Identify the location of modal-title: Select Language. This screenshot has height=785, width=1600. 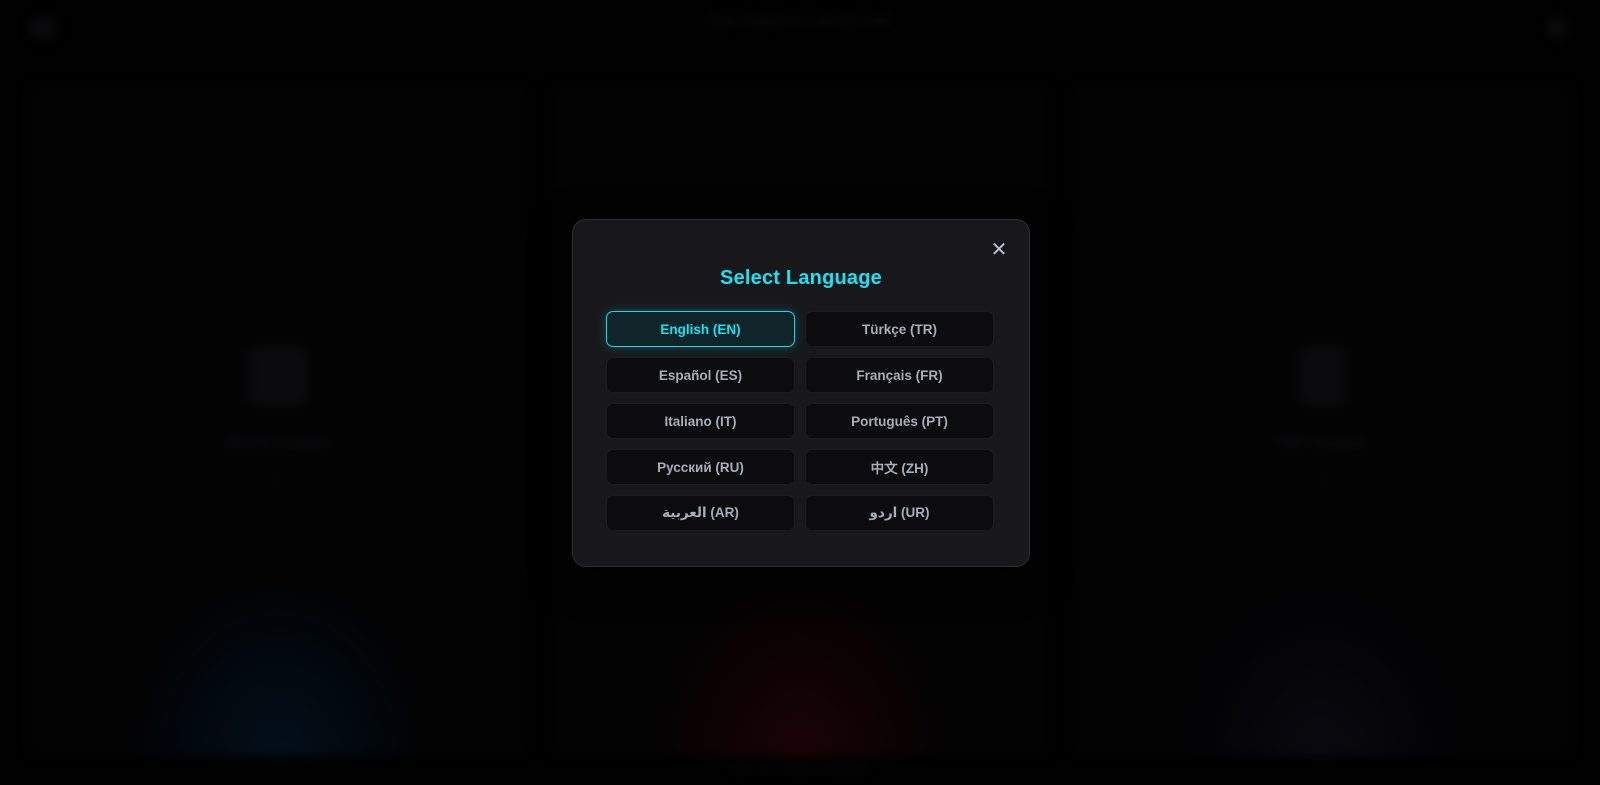
(801, 278).